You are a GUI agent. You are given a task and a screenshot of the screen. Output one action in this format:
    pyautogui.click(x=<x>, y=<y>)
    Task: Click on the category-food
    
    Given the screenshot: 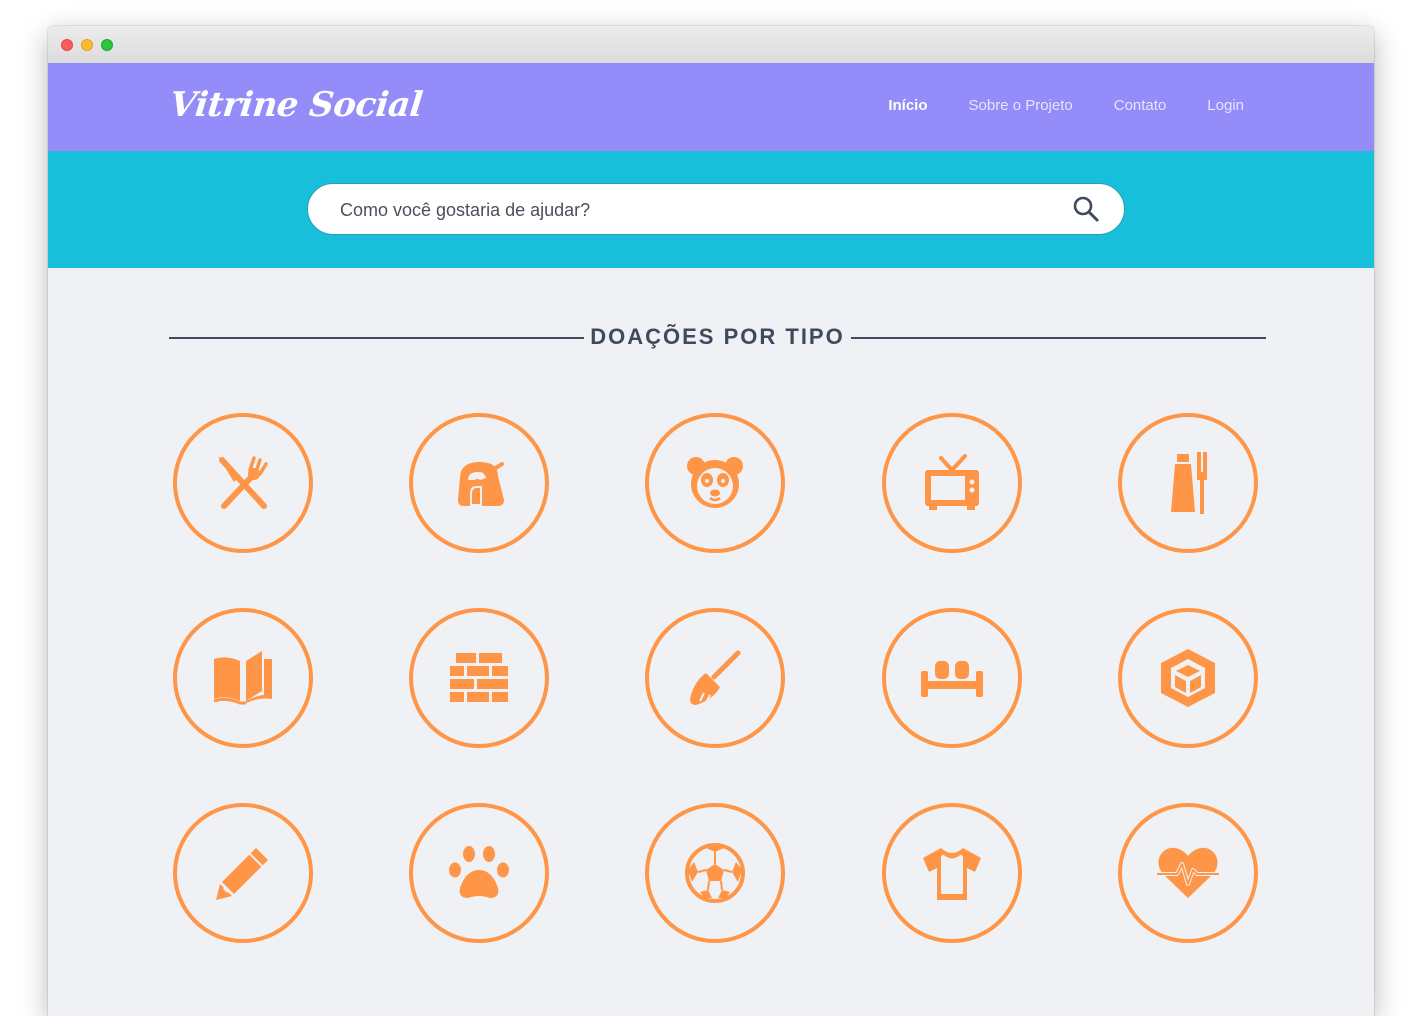 What is the action you would take?
    pyautogui.click(x=243, y=483)
    